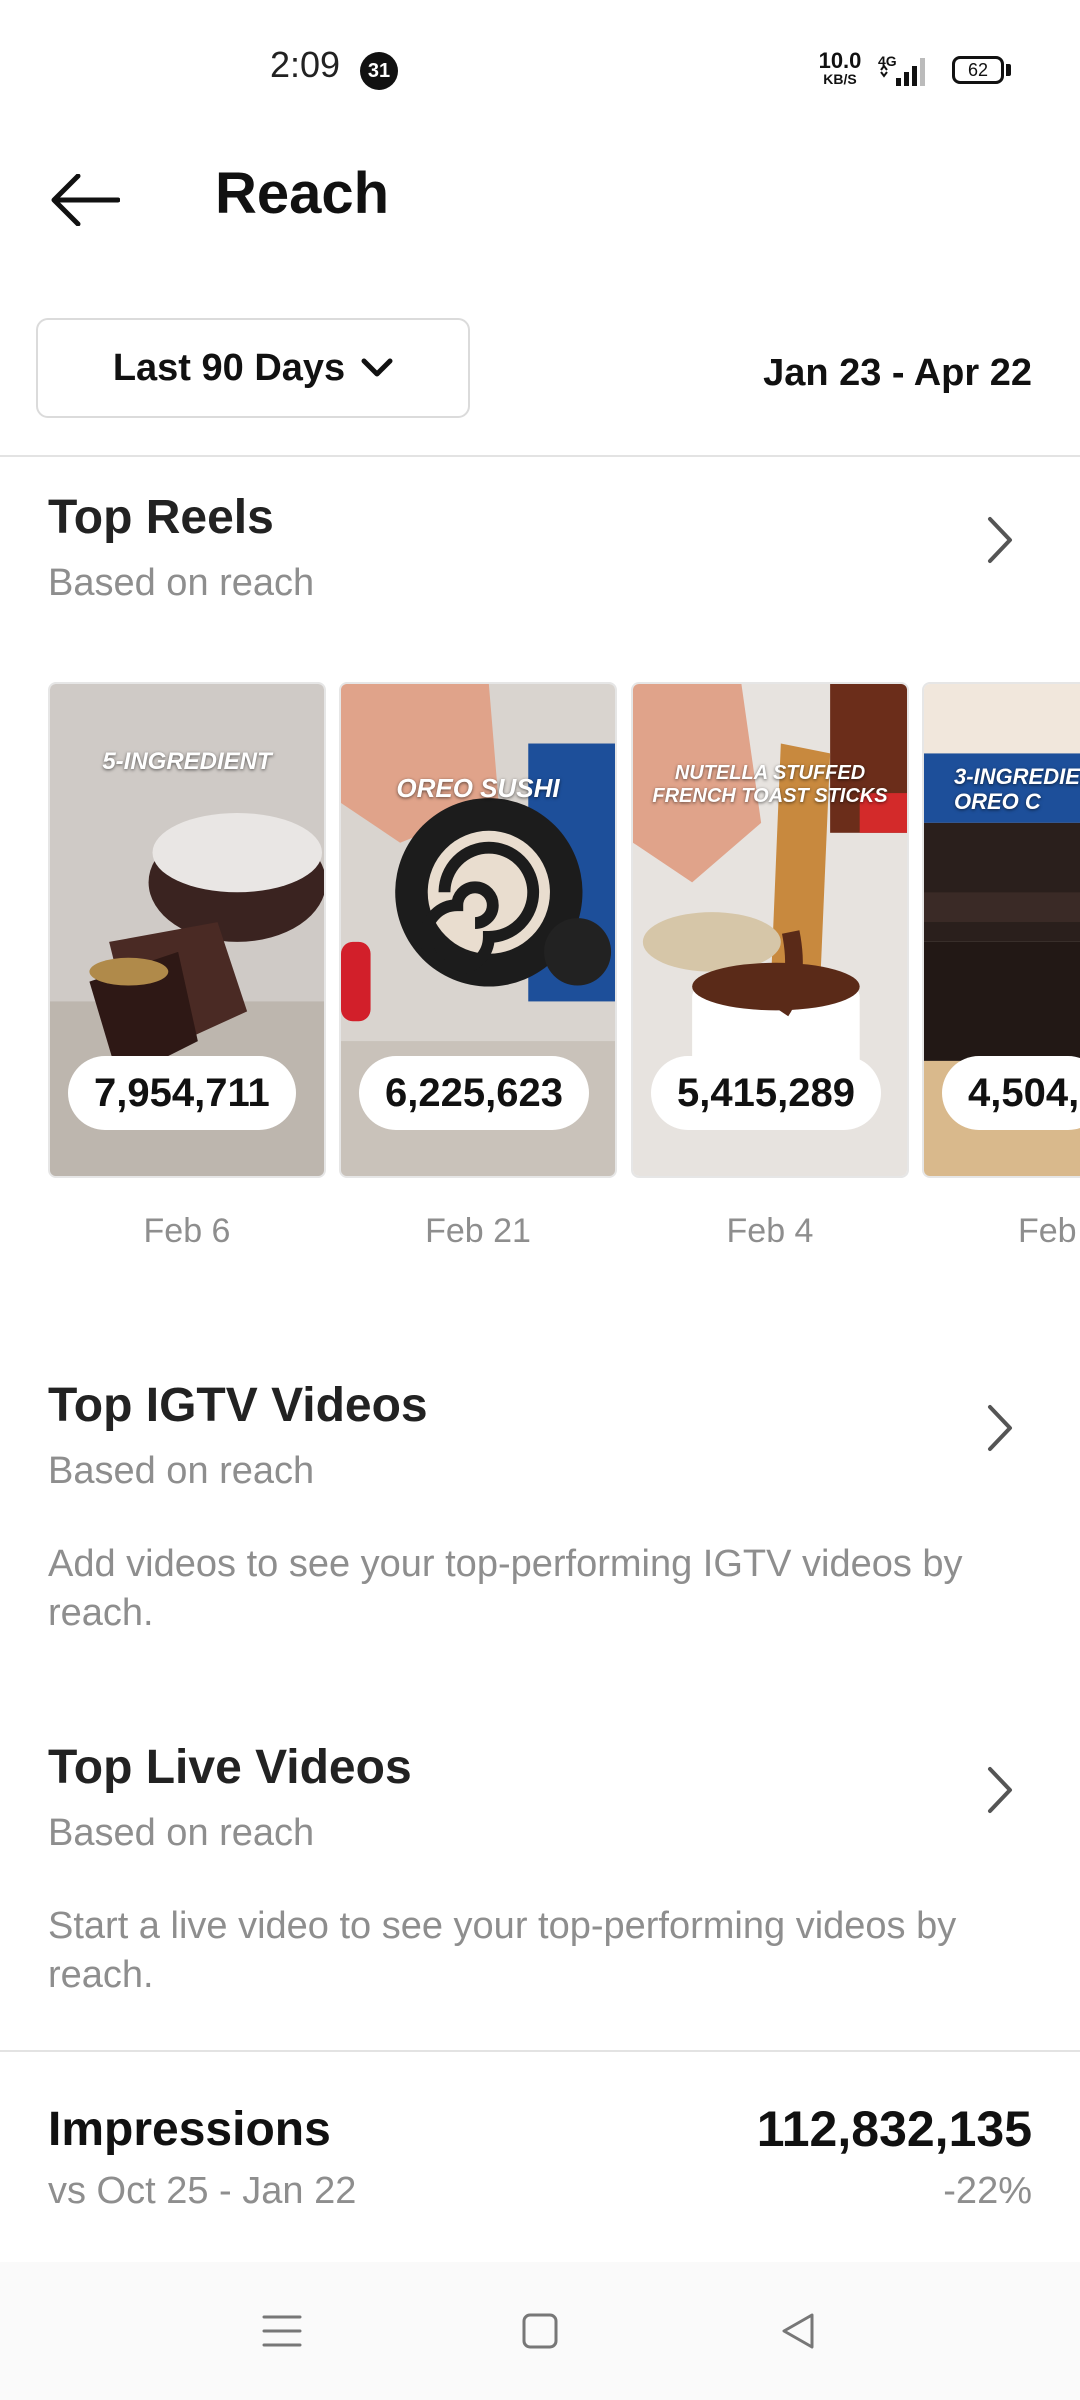 The image size is (1080, 2400). I want to click on top-igtv-chevron-right-icon, so click(1000, 1428).